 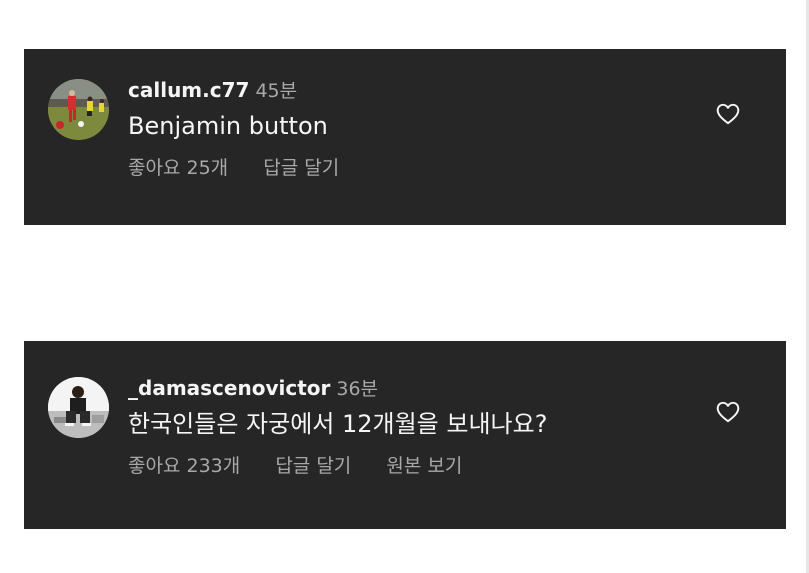 I want to click on soccer-player-avatar-icon, so click(x=78, y=109).